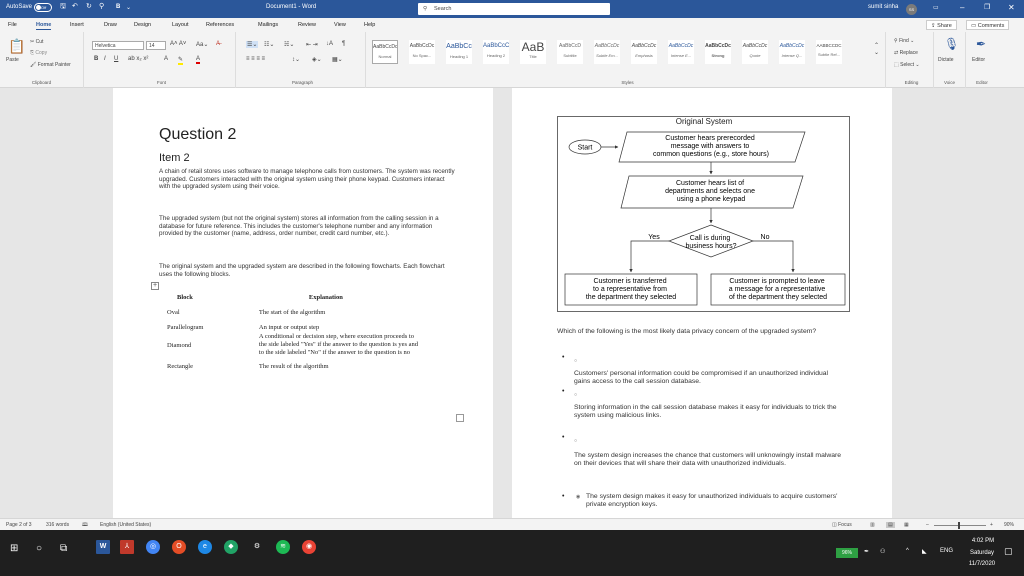  I want to click on avatar: SS, so click(911, 9).